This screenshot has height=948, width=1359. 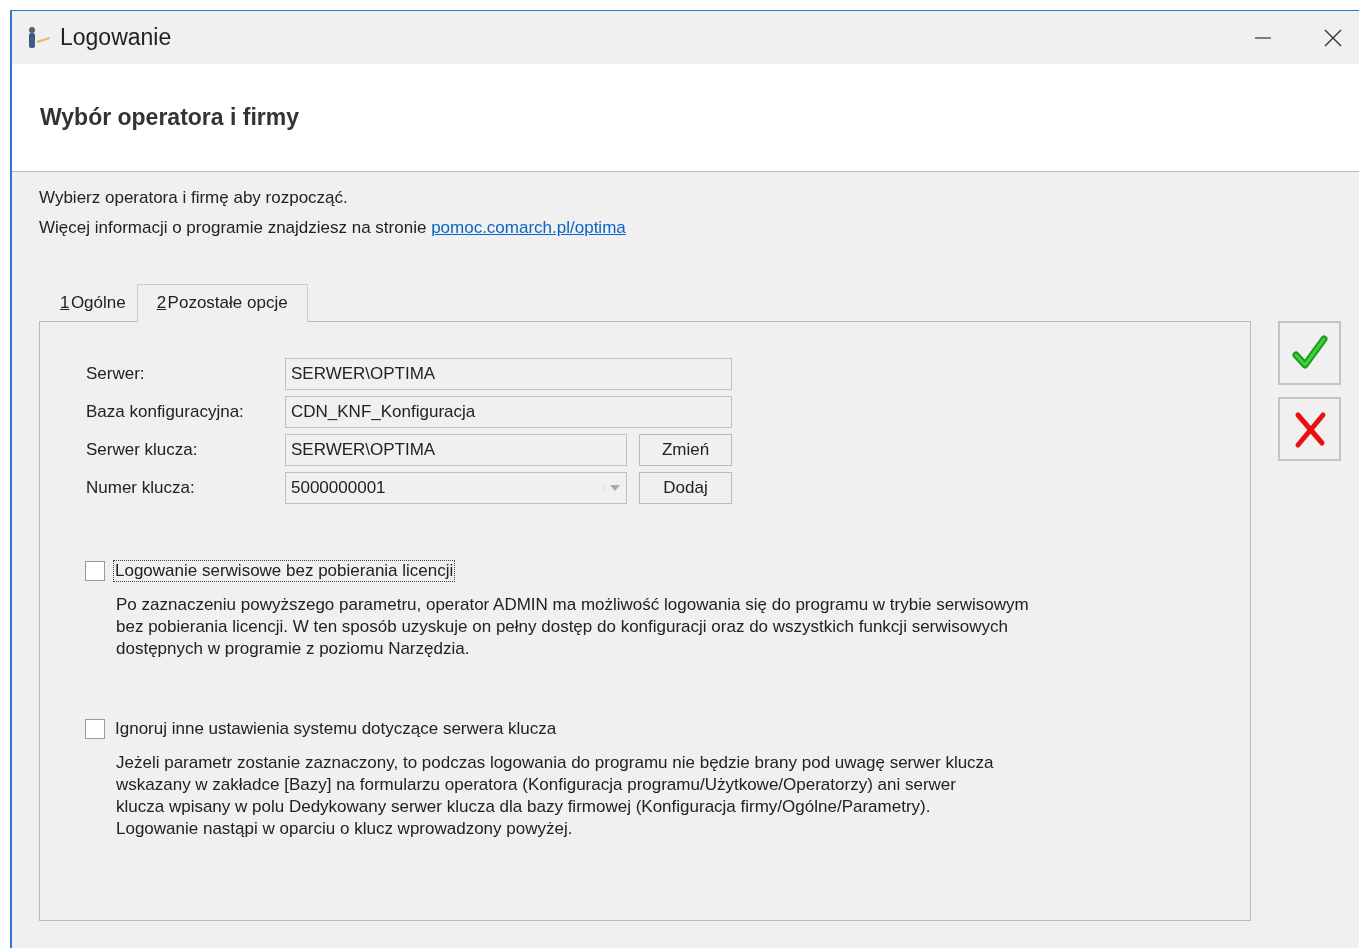 I want to click on close-icon, so click(x=1333, y=37).